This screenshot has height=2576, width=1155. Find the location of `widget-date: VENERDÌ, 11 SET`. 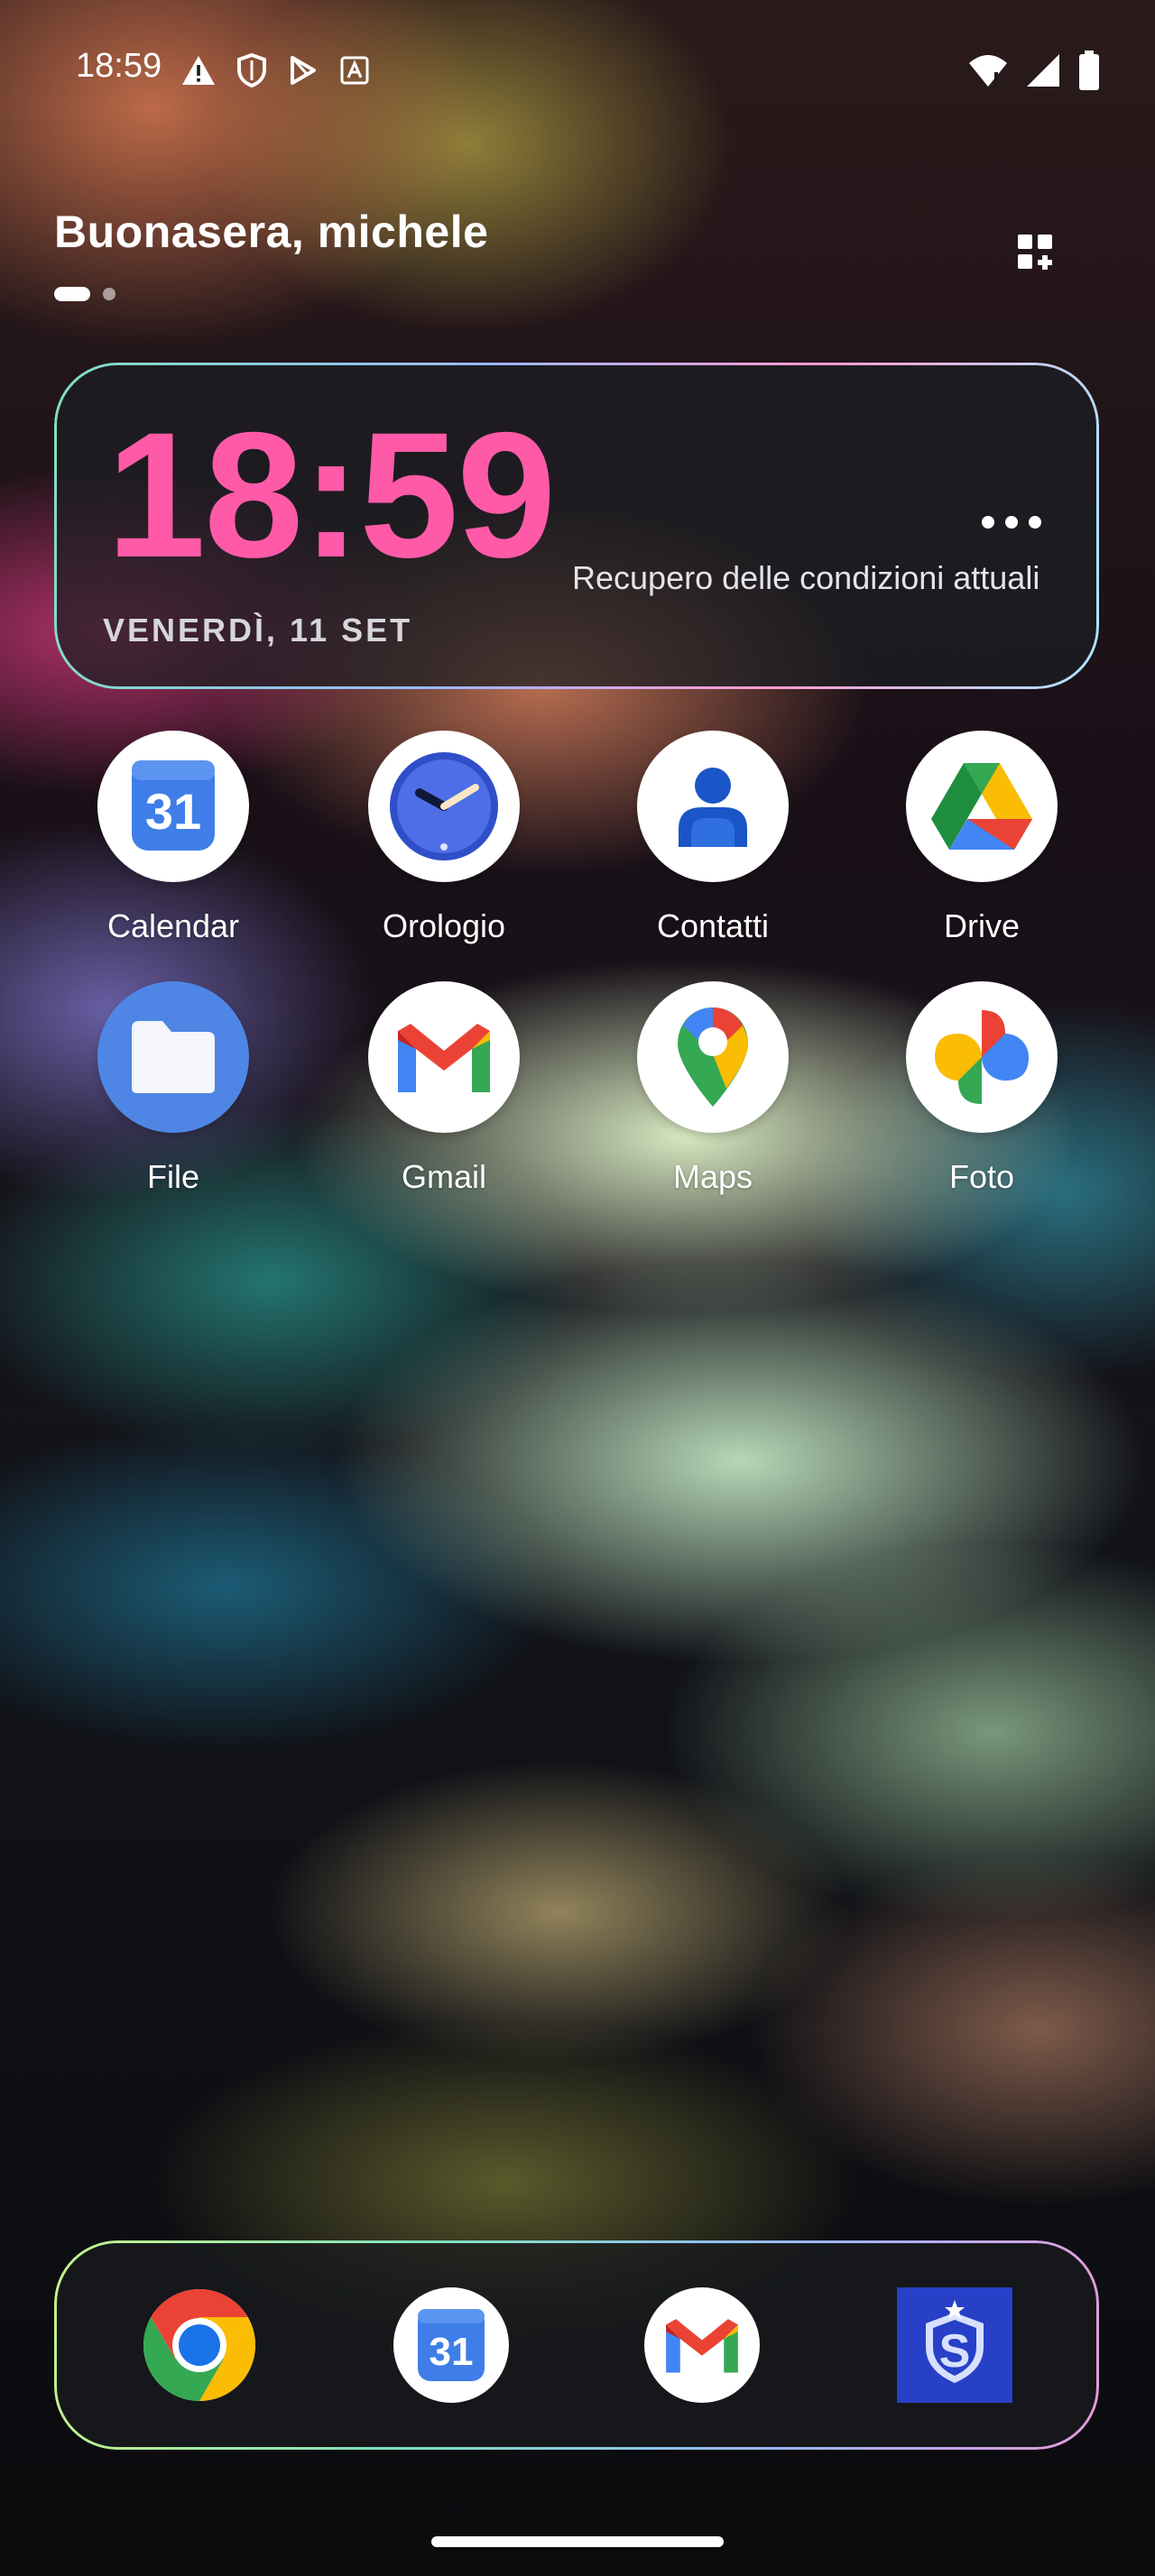

widget-date: VENERDÌ, 11 SET is located at coordinates (257, 631).